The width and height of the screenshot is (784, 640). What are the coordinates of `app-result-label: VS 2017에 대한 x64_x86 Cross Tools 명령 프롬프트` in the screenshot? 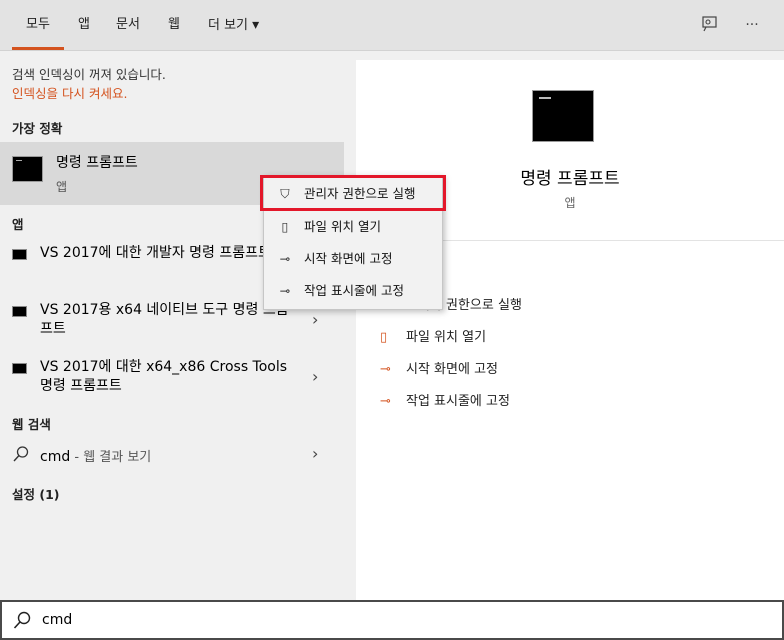 It's located at (164, 376).